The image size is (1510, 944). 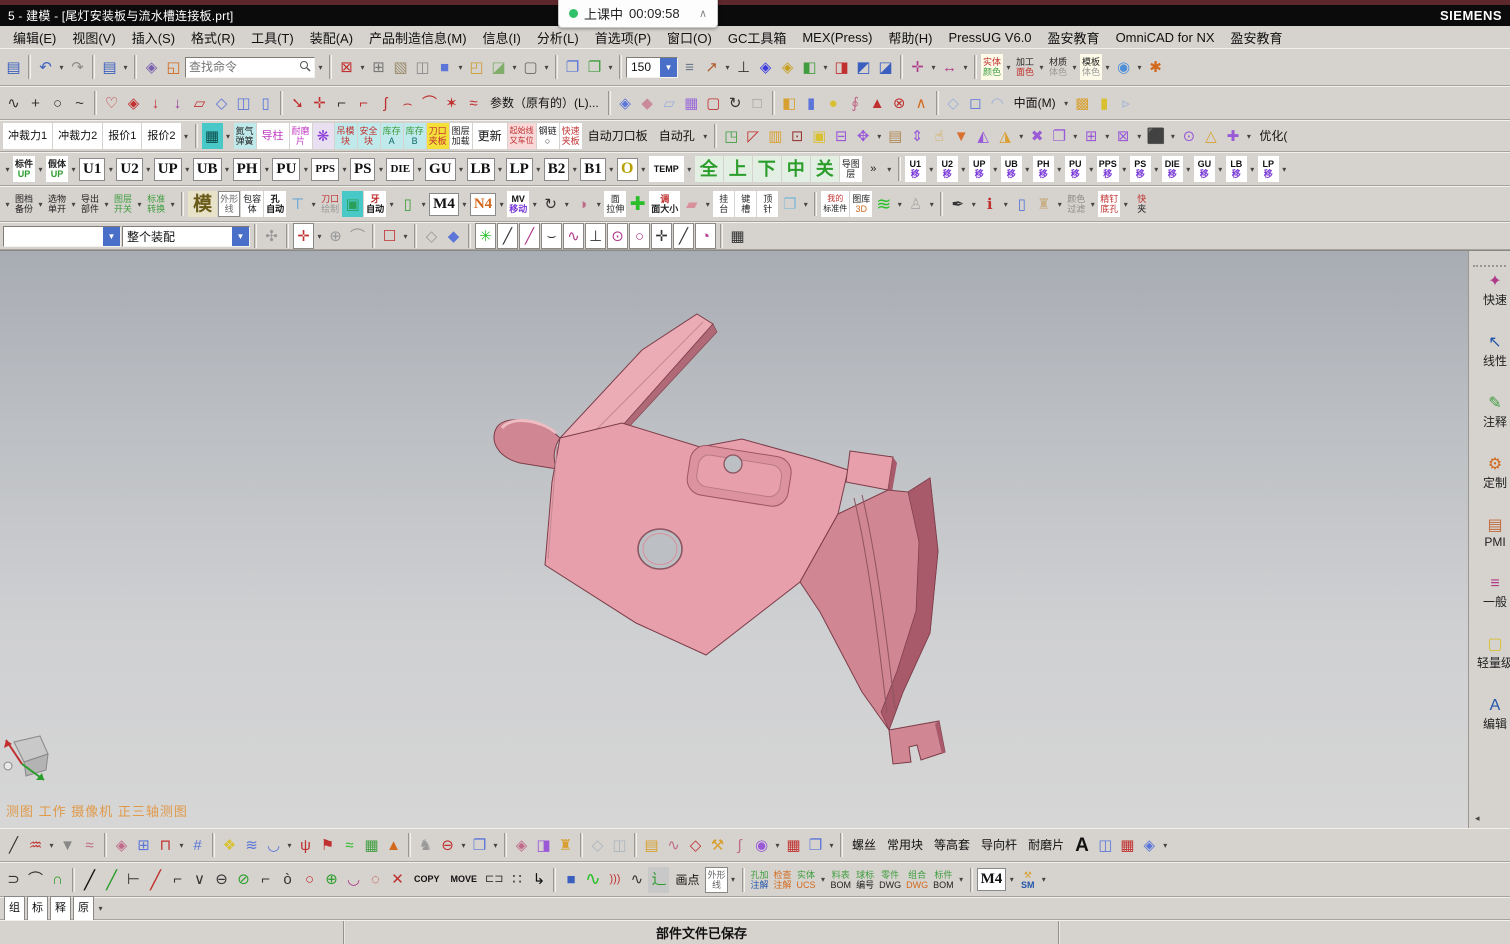 What do you see at coordinates (639, 236) in the screenshot?
I see `snap-ellipse-toggle-icon: ○` at bounding box center [639, 236].